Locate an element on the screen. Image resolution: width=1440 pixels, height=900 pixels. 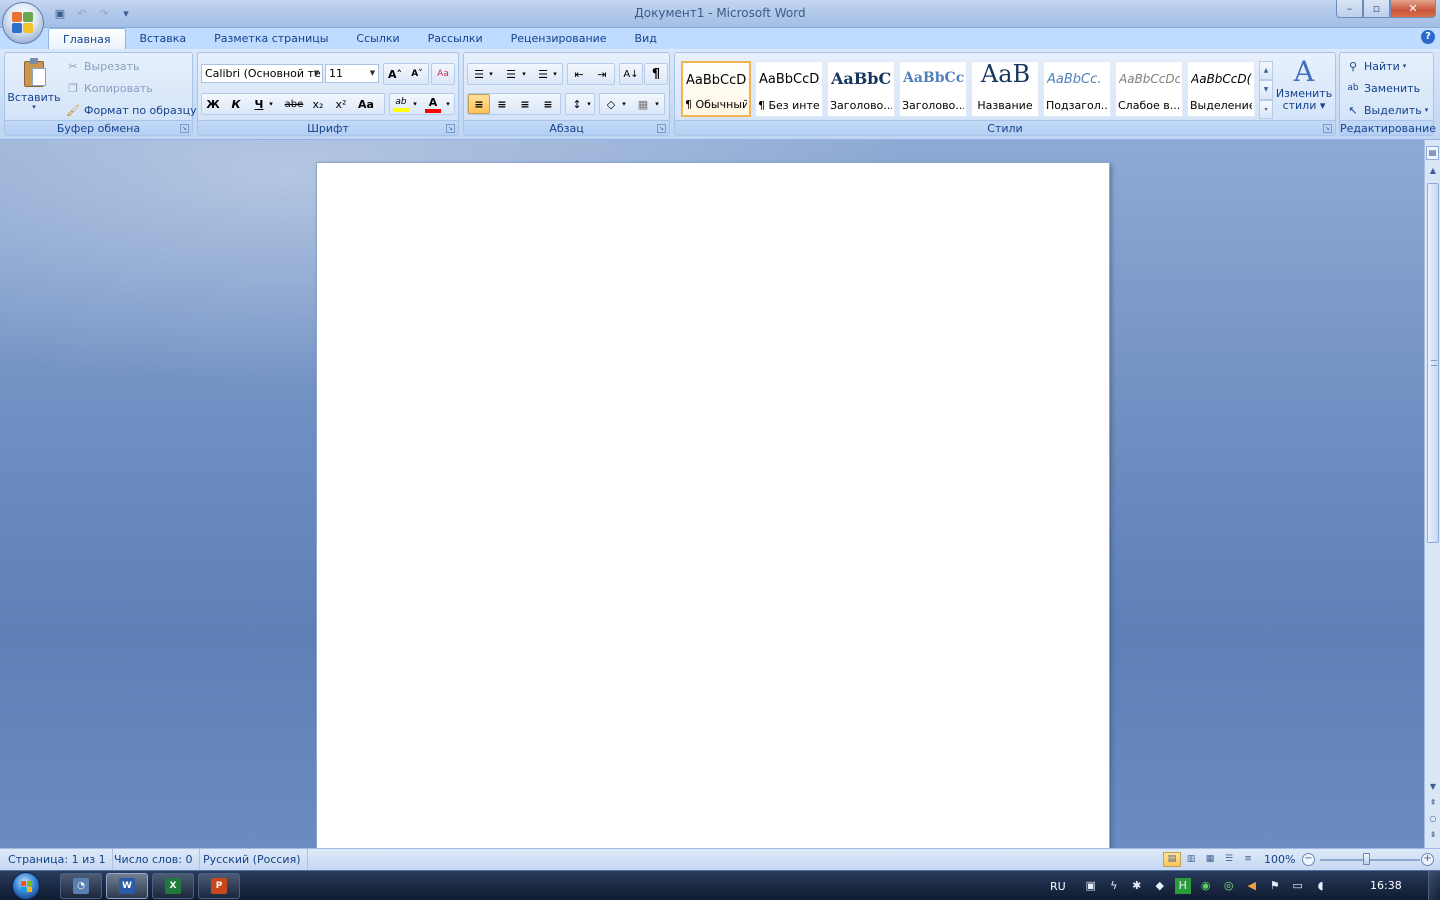
ruler-toggle-icon: ▤ is located at coordinates (1432, 153).